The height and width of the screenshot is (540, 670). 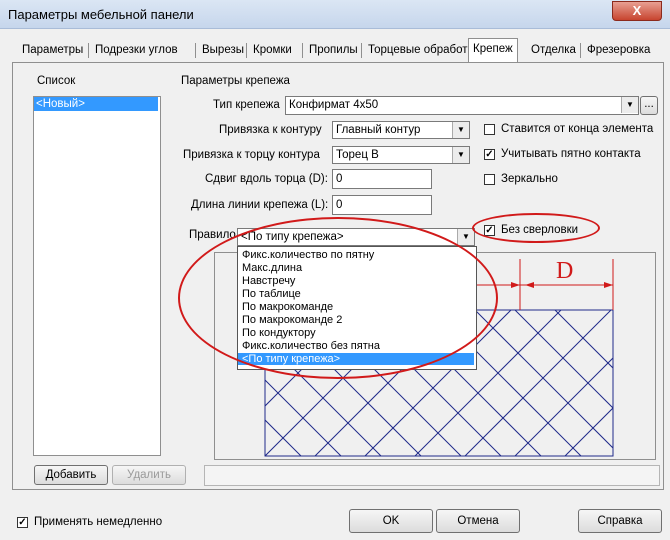 I want to click on tab-edges: Кромки, so click(x=272, y=50).